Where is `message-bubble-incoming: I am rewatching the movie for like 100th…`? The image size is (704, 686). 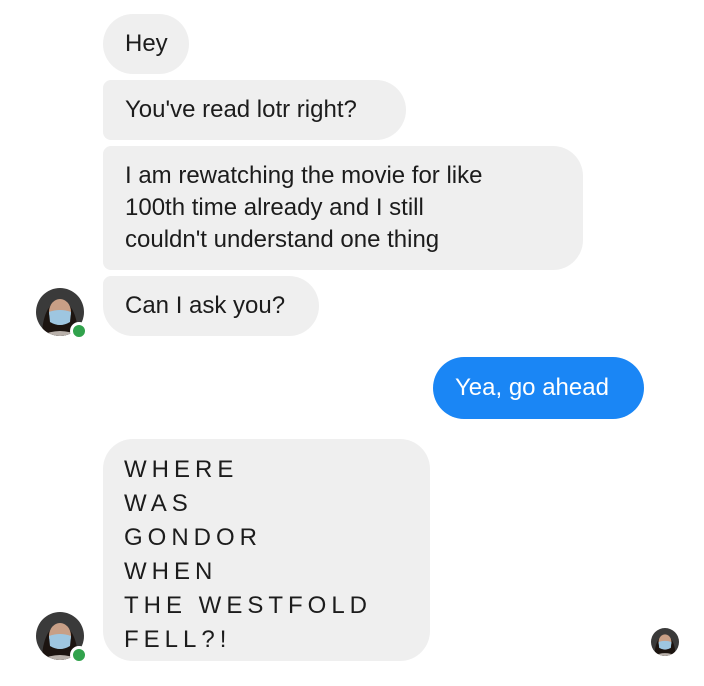 message-bubble-incoming: I am rewatching the movie for like 100th… is located at coordinates (343, 208).